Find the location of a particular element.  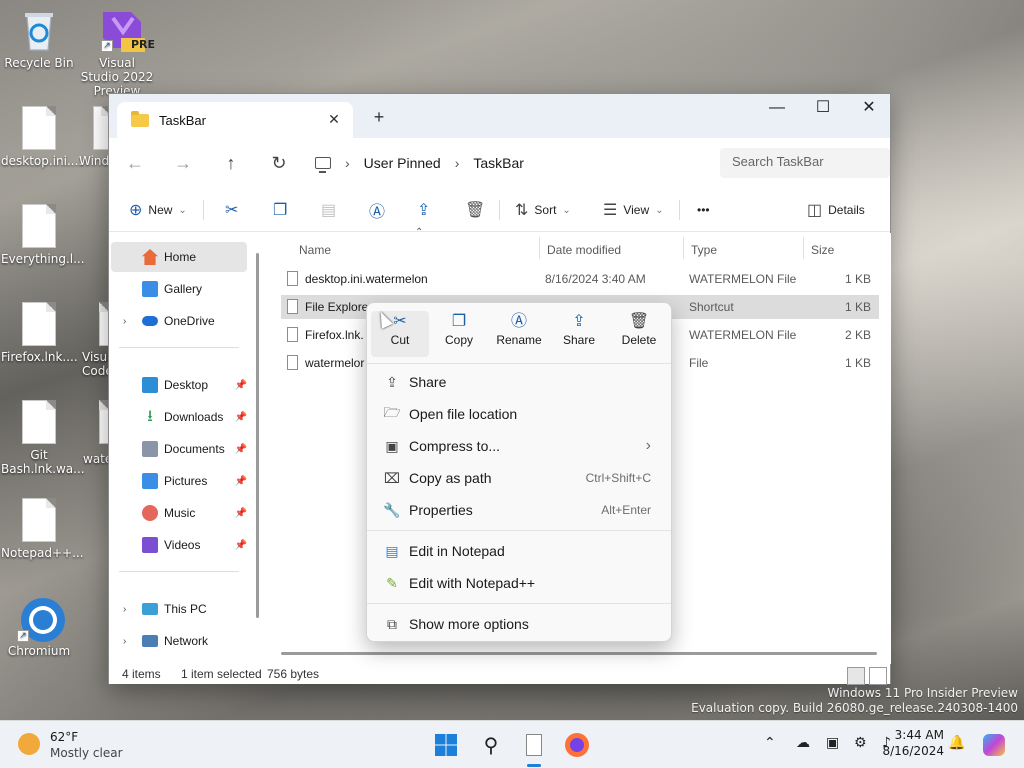

share-icon: ⇪ is located at coordinates (392, 381).